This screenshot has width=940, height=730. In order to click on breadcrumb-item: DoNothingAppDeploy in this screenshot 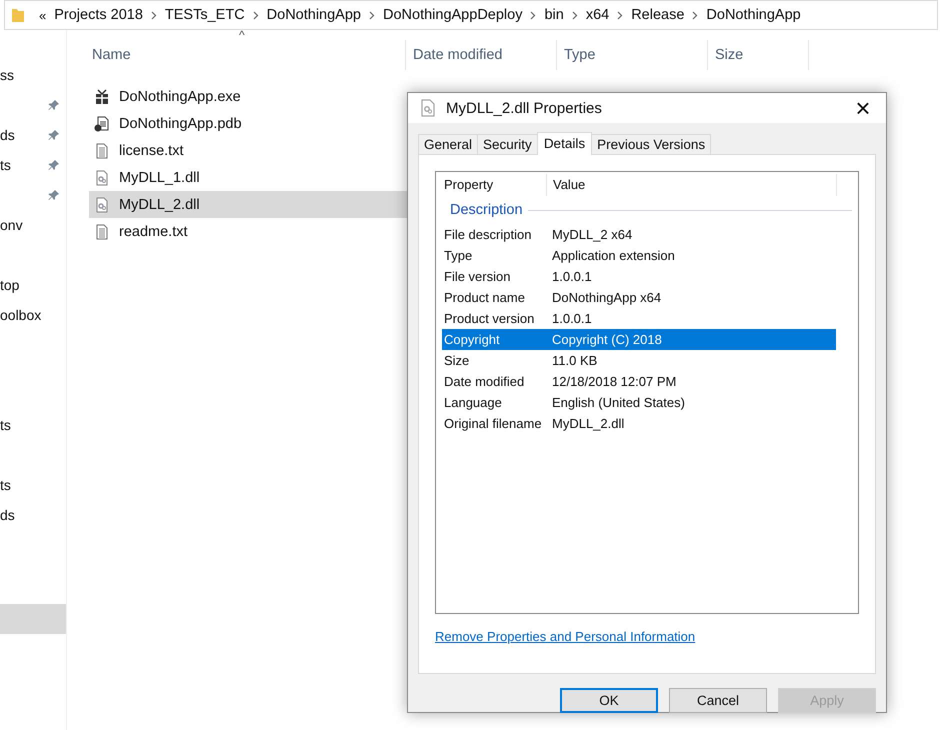, I will do `click(452, 15)`.